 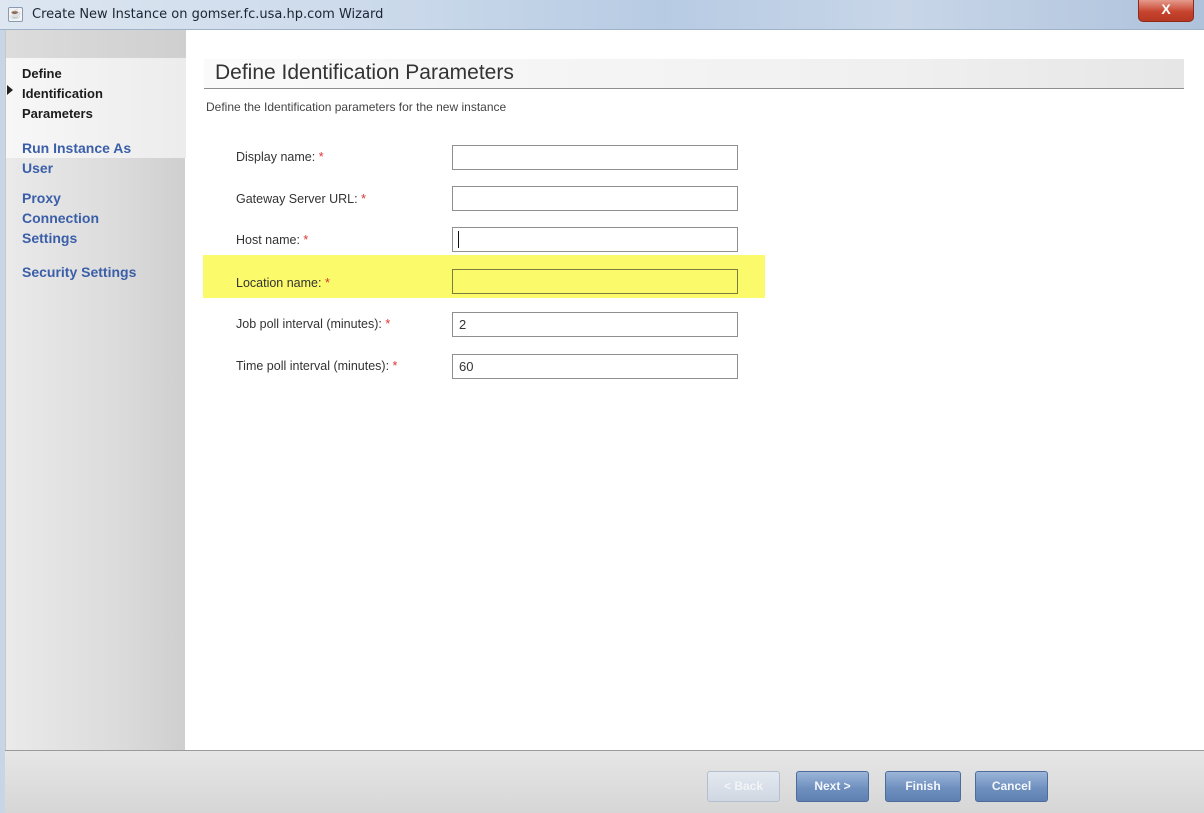 I want to click on close-button: X, so click(x=1166, y=11).